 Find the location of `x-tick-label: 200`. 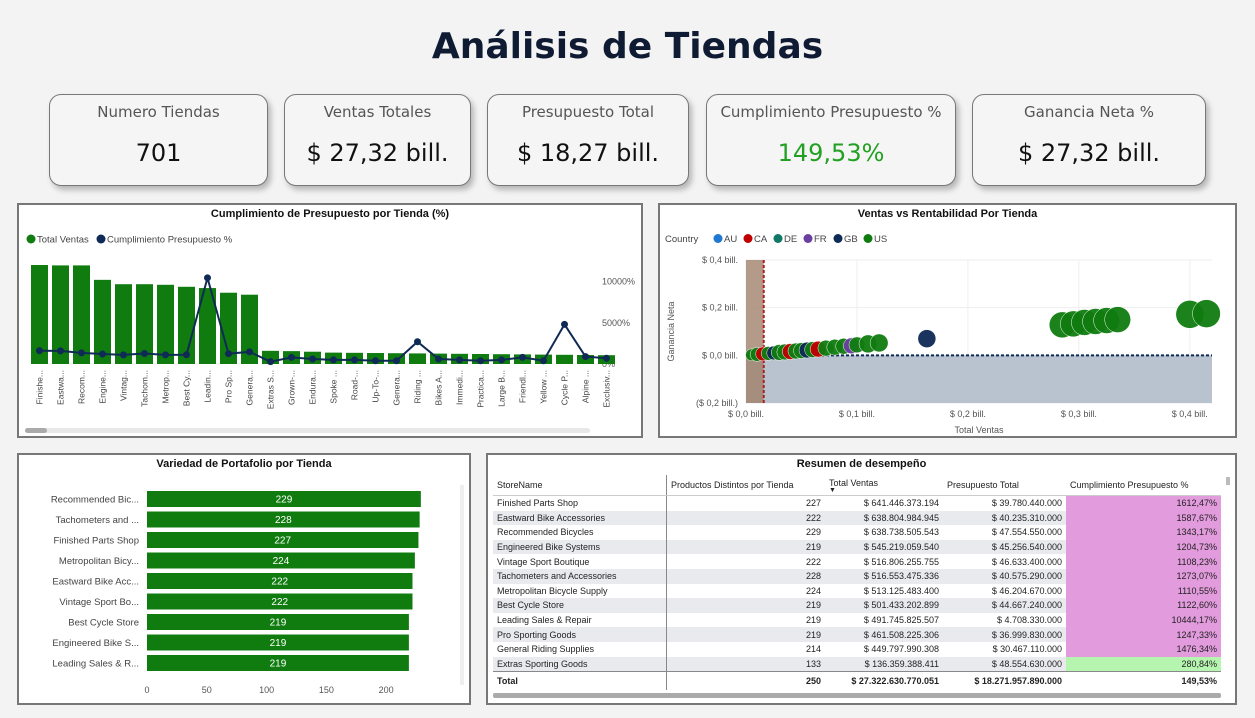

x-tick-label: 200 is located at coordinates (386, 690).